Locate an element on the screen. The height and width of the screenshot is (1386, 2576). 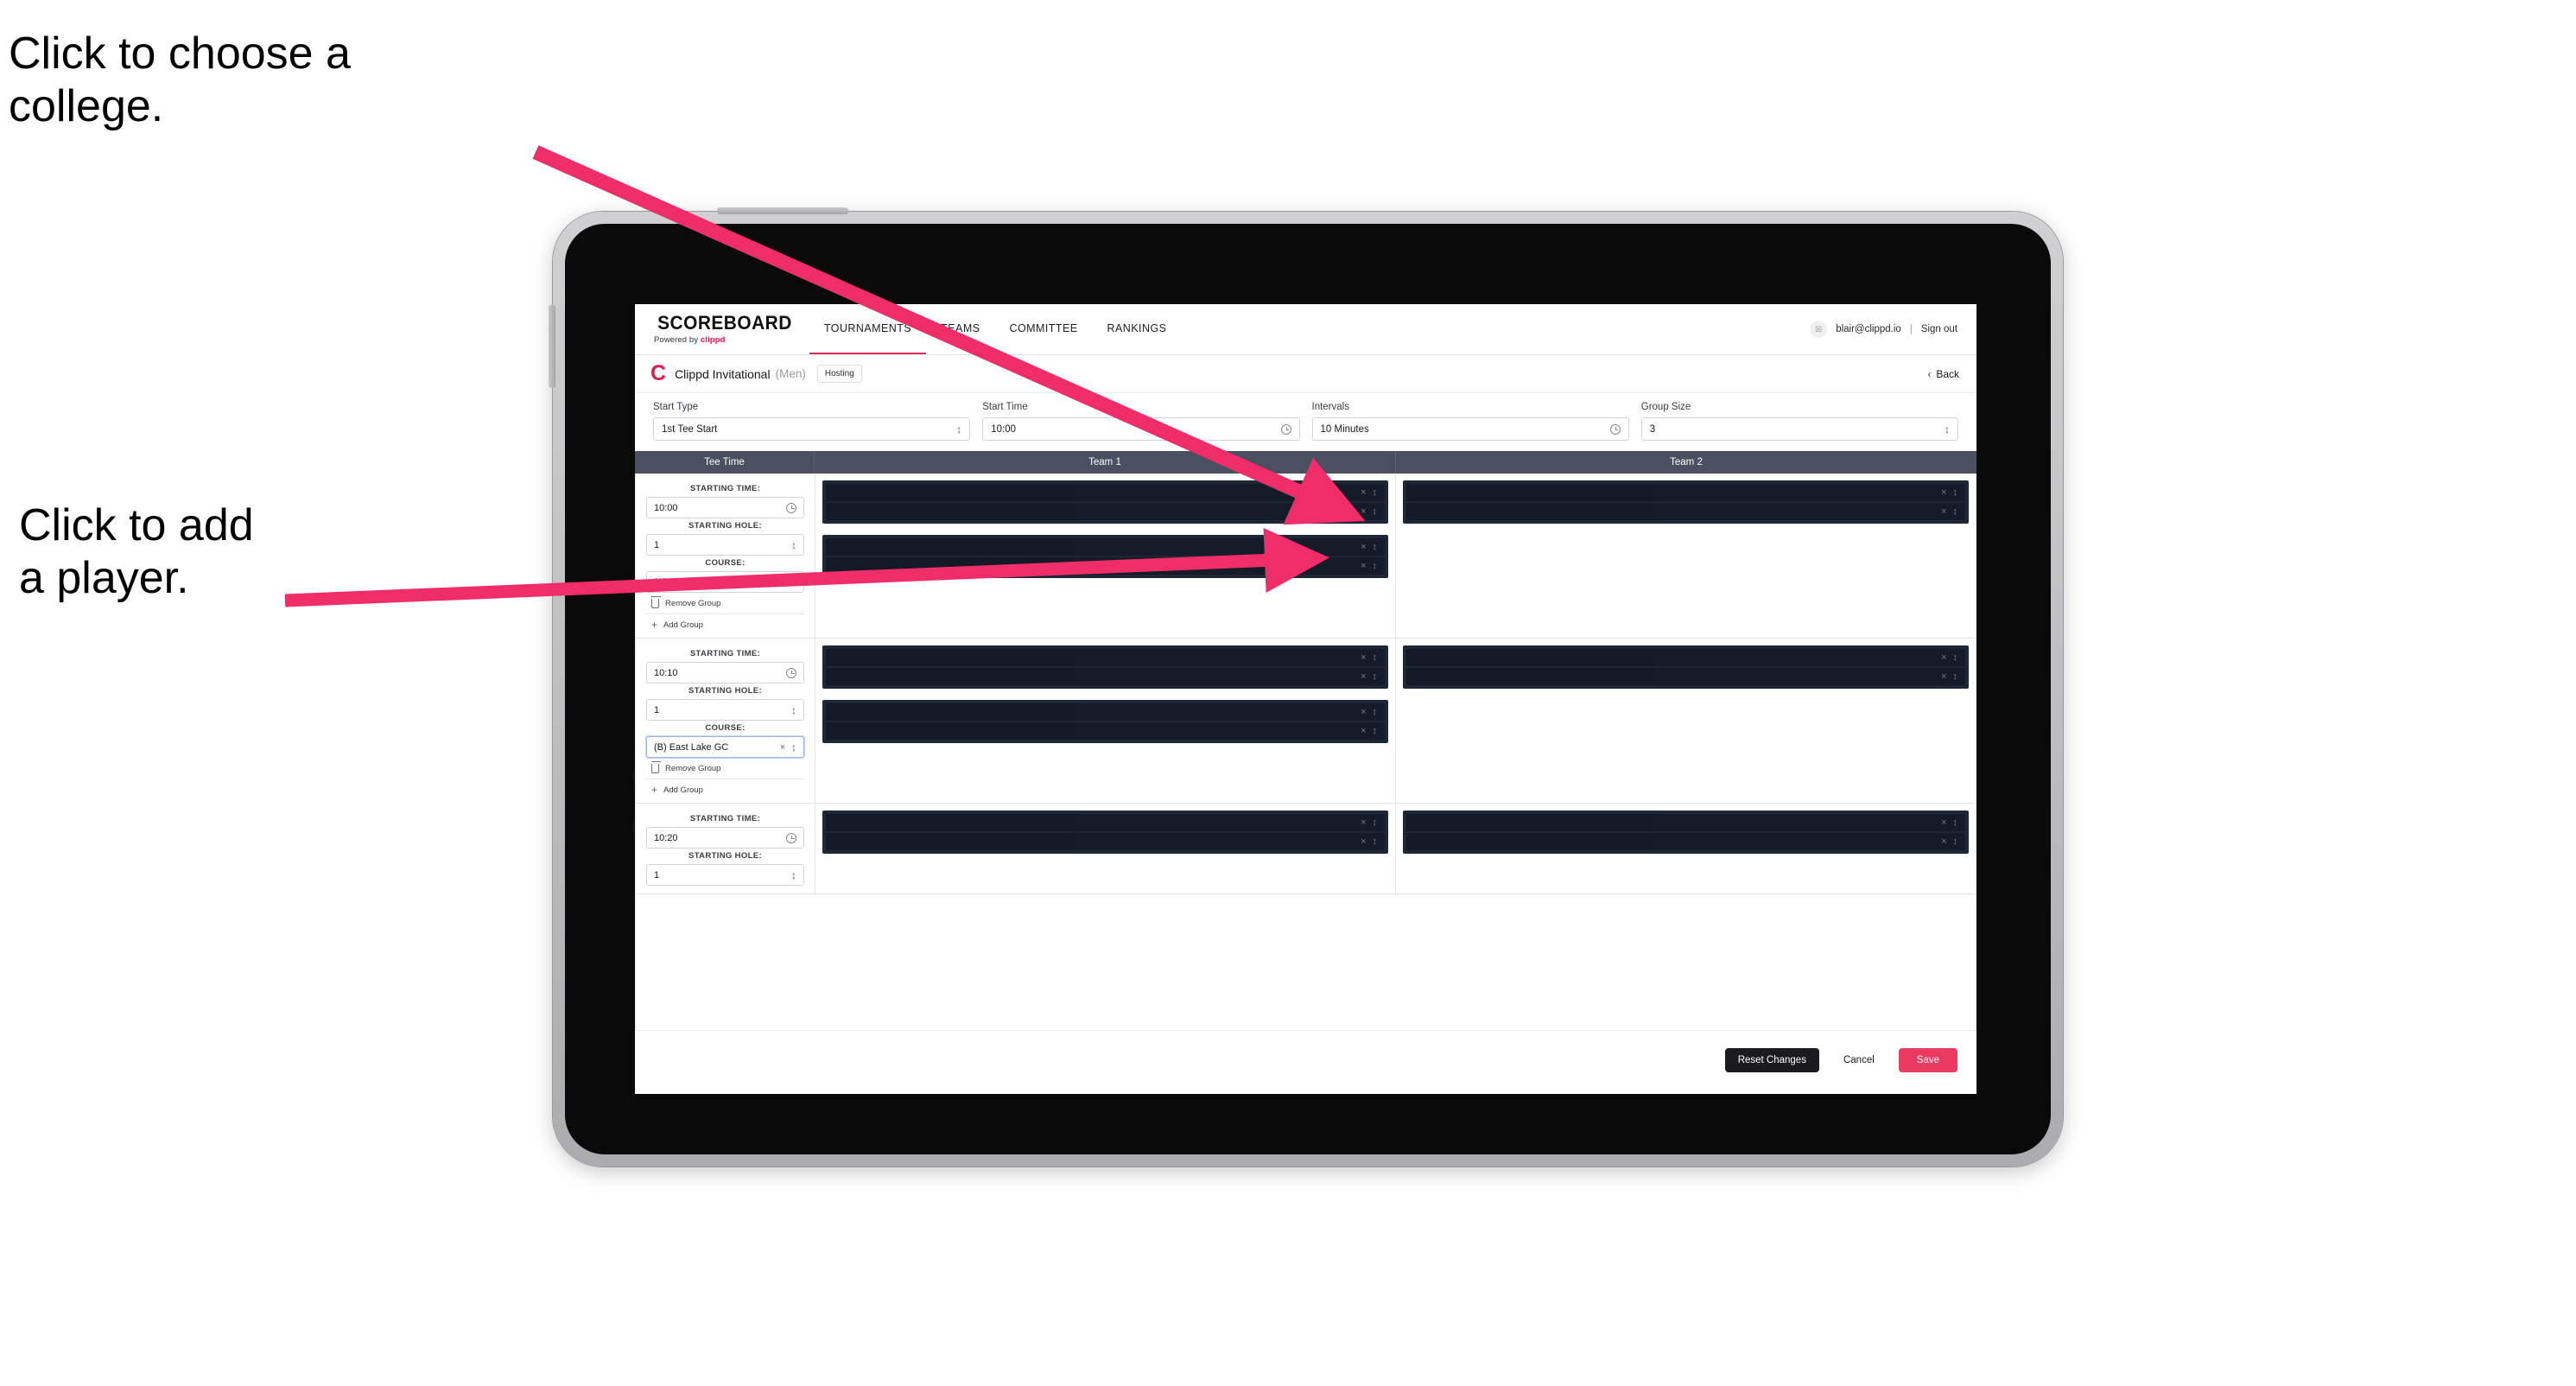
nav-tabs: TOURNAMENTS TEAMS COMMITTEE RANKINGS is located at coordinates (995, 329).